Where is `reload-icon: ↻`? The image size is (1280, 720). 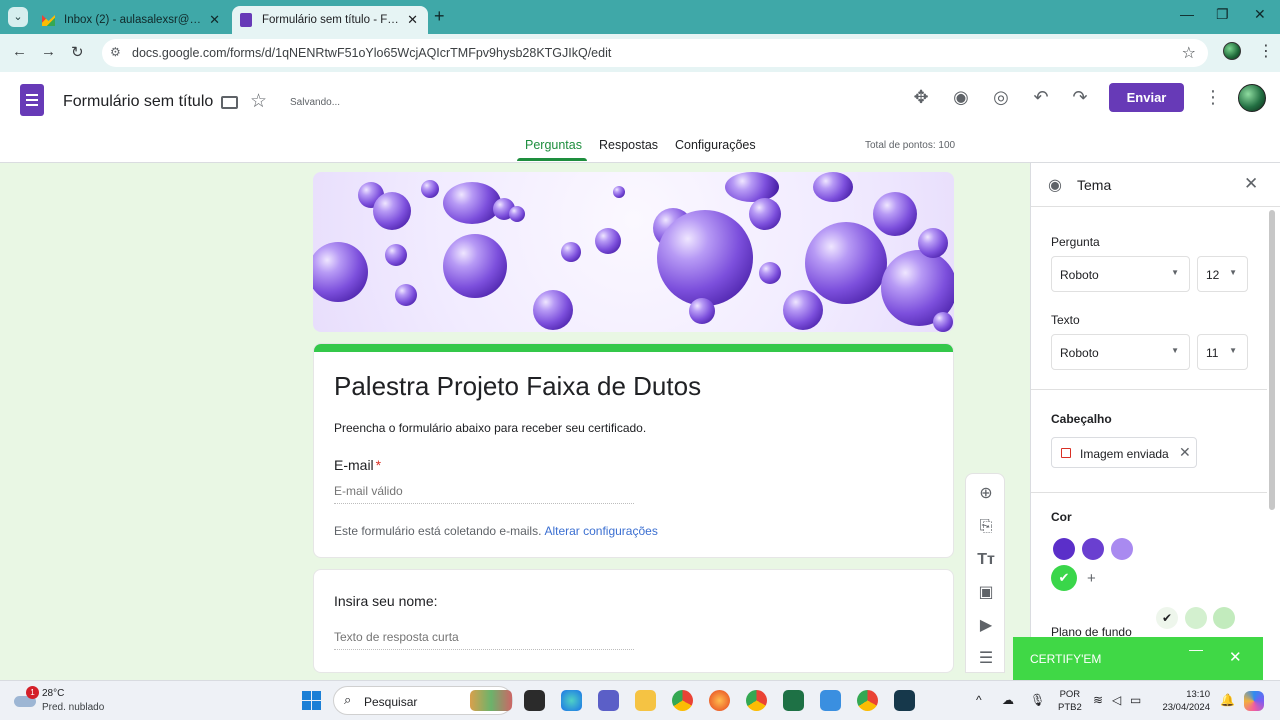
reload-icon: ↻ is located at coordinates (77, 52).